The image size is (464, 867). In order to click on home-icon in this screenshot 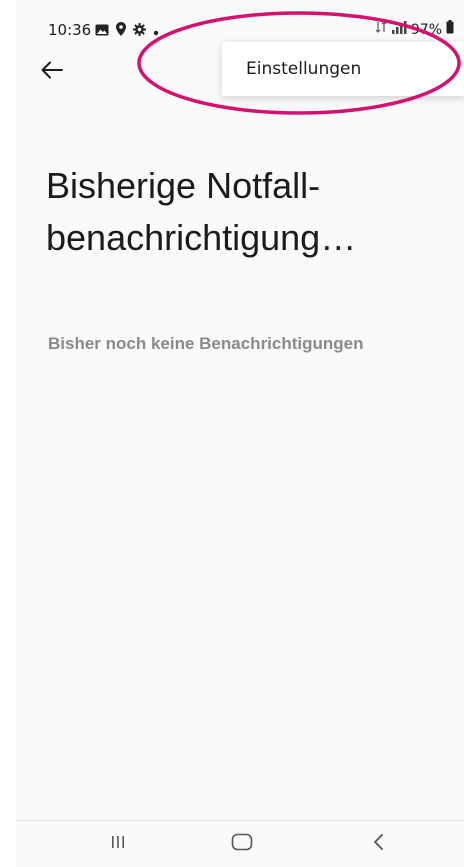, I will do `click(242, 844)`.